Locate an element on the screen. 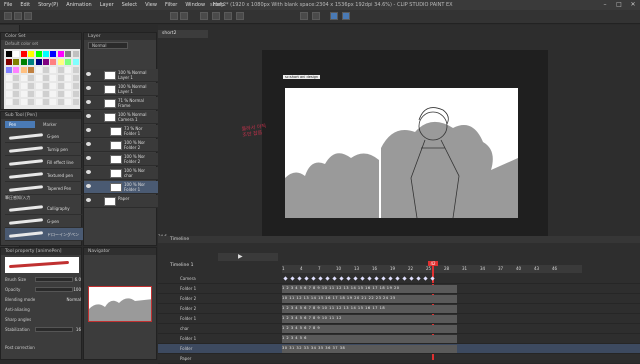 This screenshot has height=364, width=640. frame-number: 10 is located at coordinates (338, 268).